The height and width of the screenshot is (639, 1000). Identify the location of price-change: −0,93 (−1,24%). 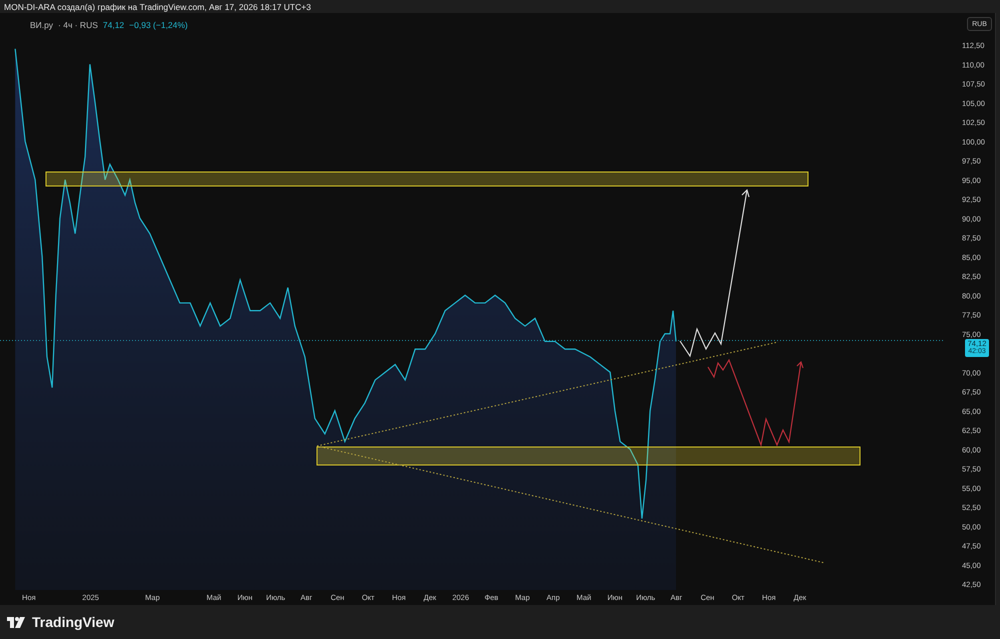
(158, 25).